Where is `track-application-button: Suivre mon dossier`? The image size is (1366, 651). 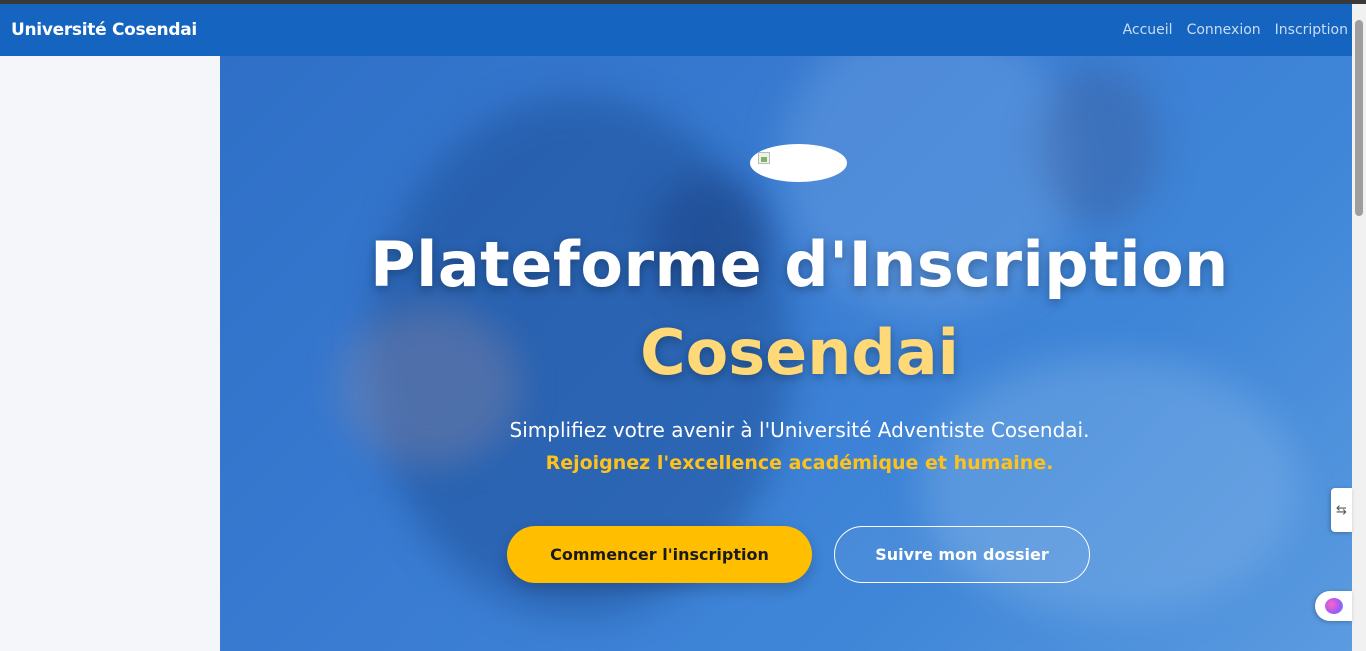
track-application-button: Suivre mon dossier is located at coordinates (962, 554).